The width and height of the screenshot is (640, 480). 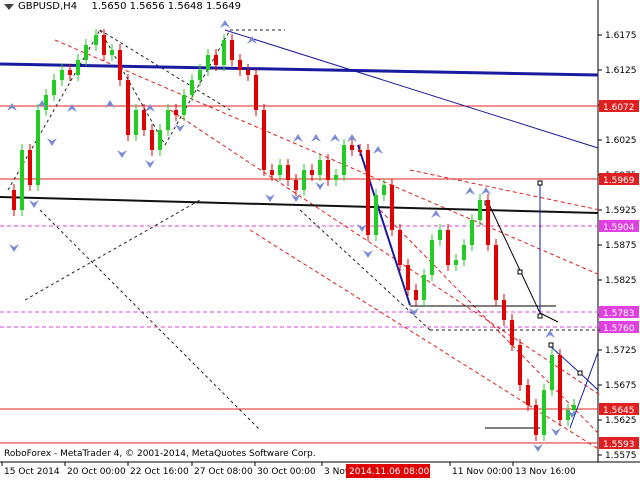 I want to click on level-price-label: 1.5645, so click(x=619, y=411).